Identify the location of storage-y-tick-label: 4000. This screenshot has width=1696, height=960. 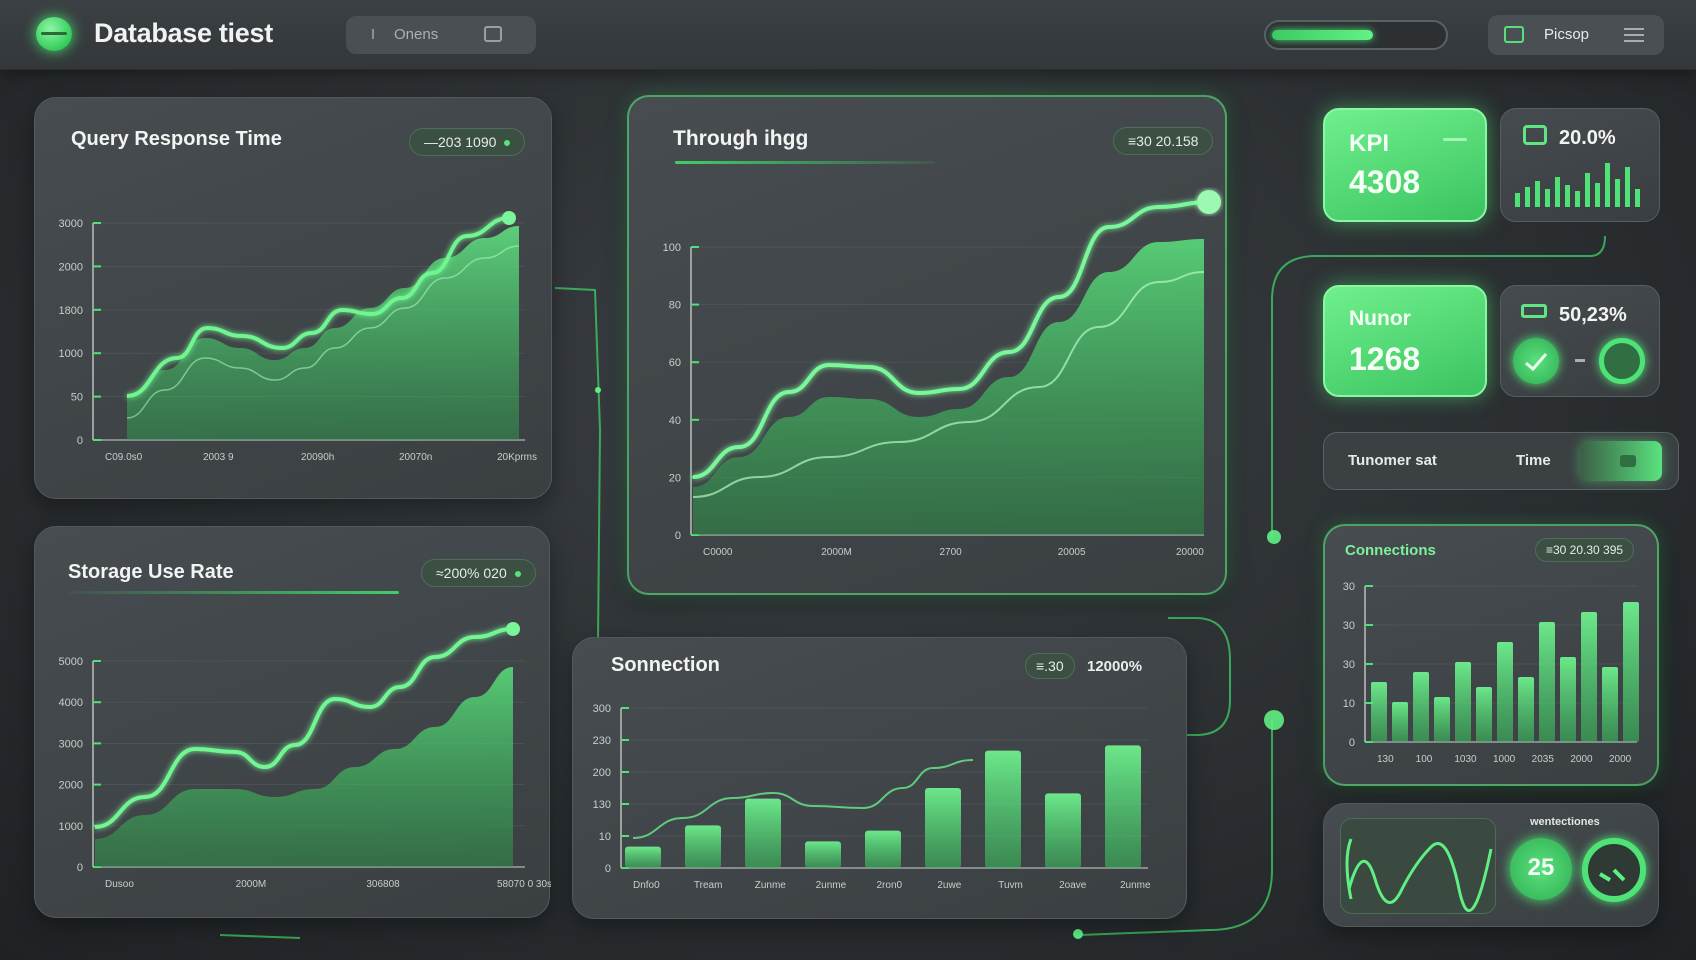
(71, 703).